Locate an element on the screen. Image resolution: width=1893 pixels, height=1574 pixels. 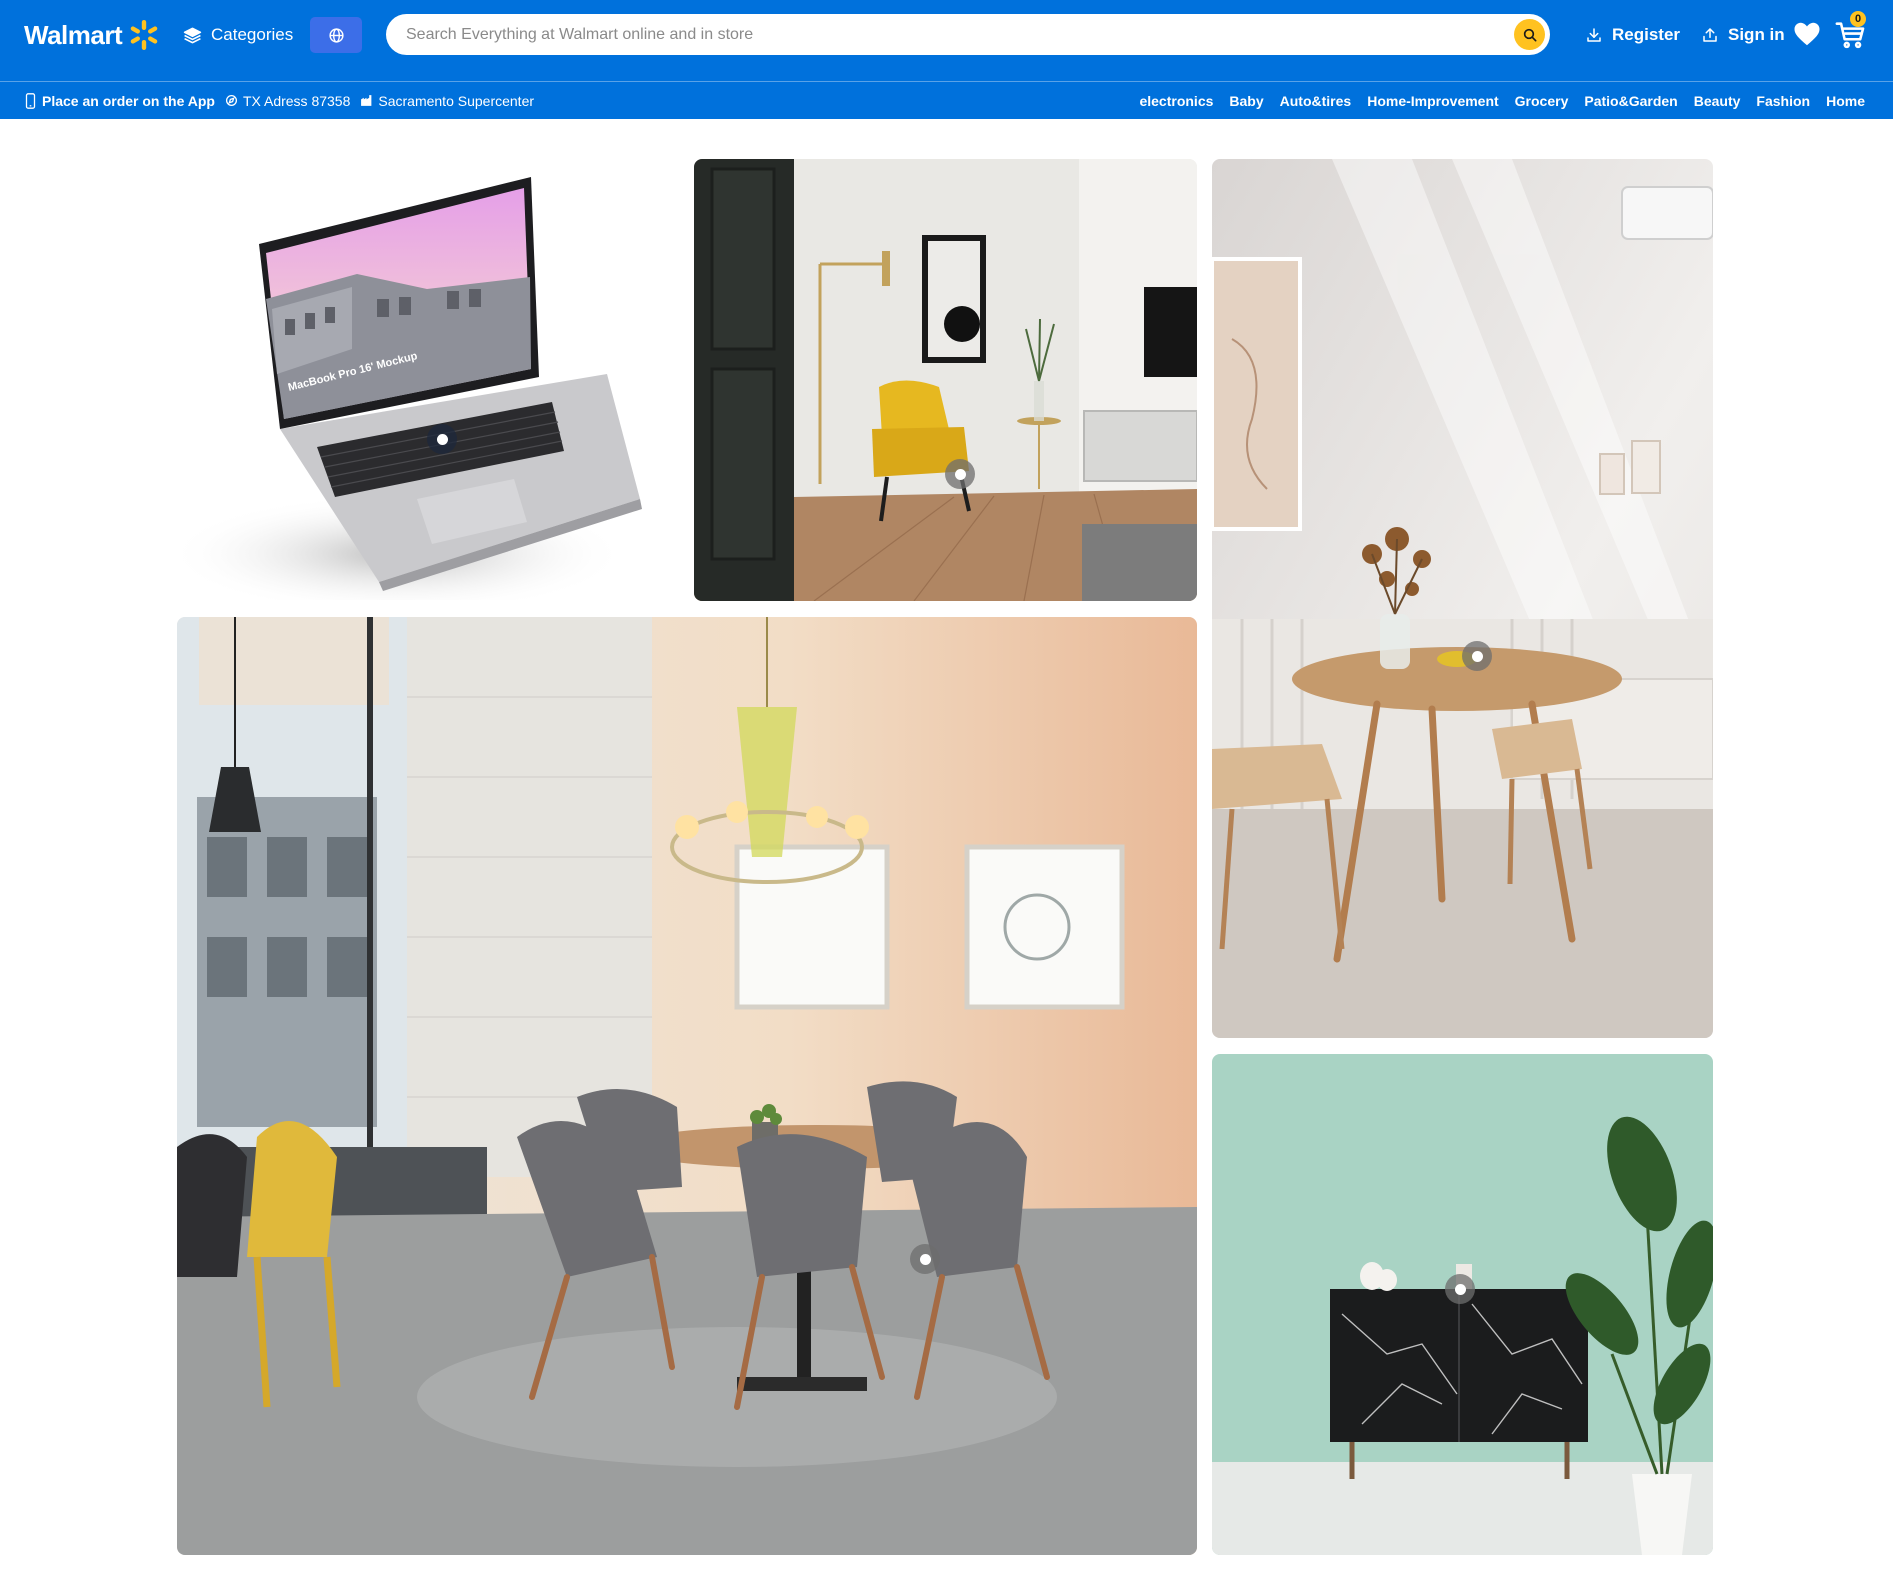
store-label: Sacramento Supercenter is located at coordinates (456, 100).